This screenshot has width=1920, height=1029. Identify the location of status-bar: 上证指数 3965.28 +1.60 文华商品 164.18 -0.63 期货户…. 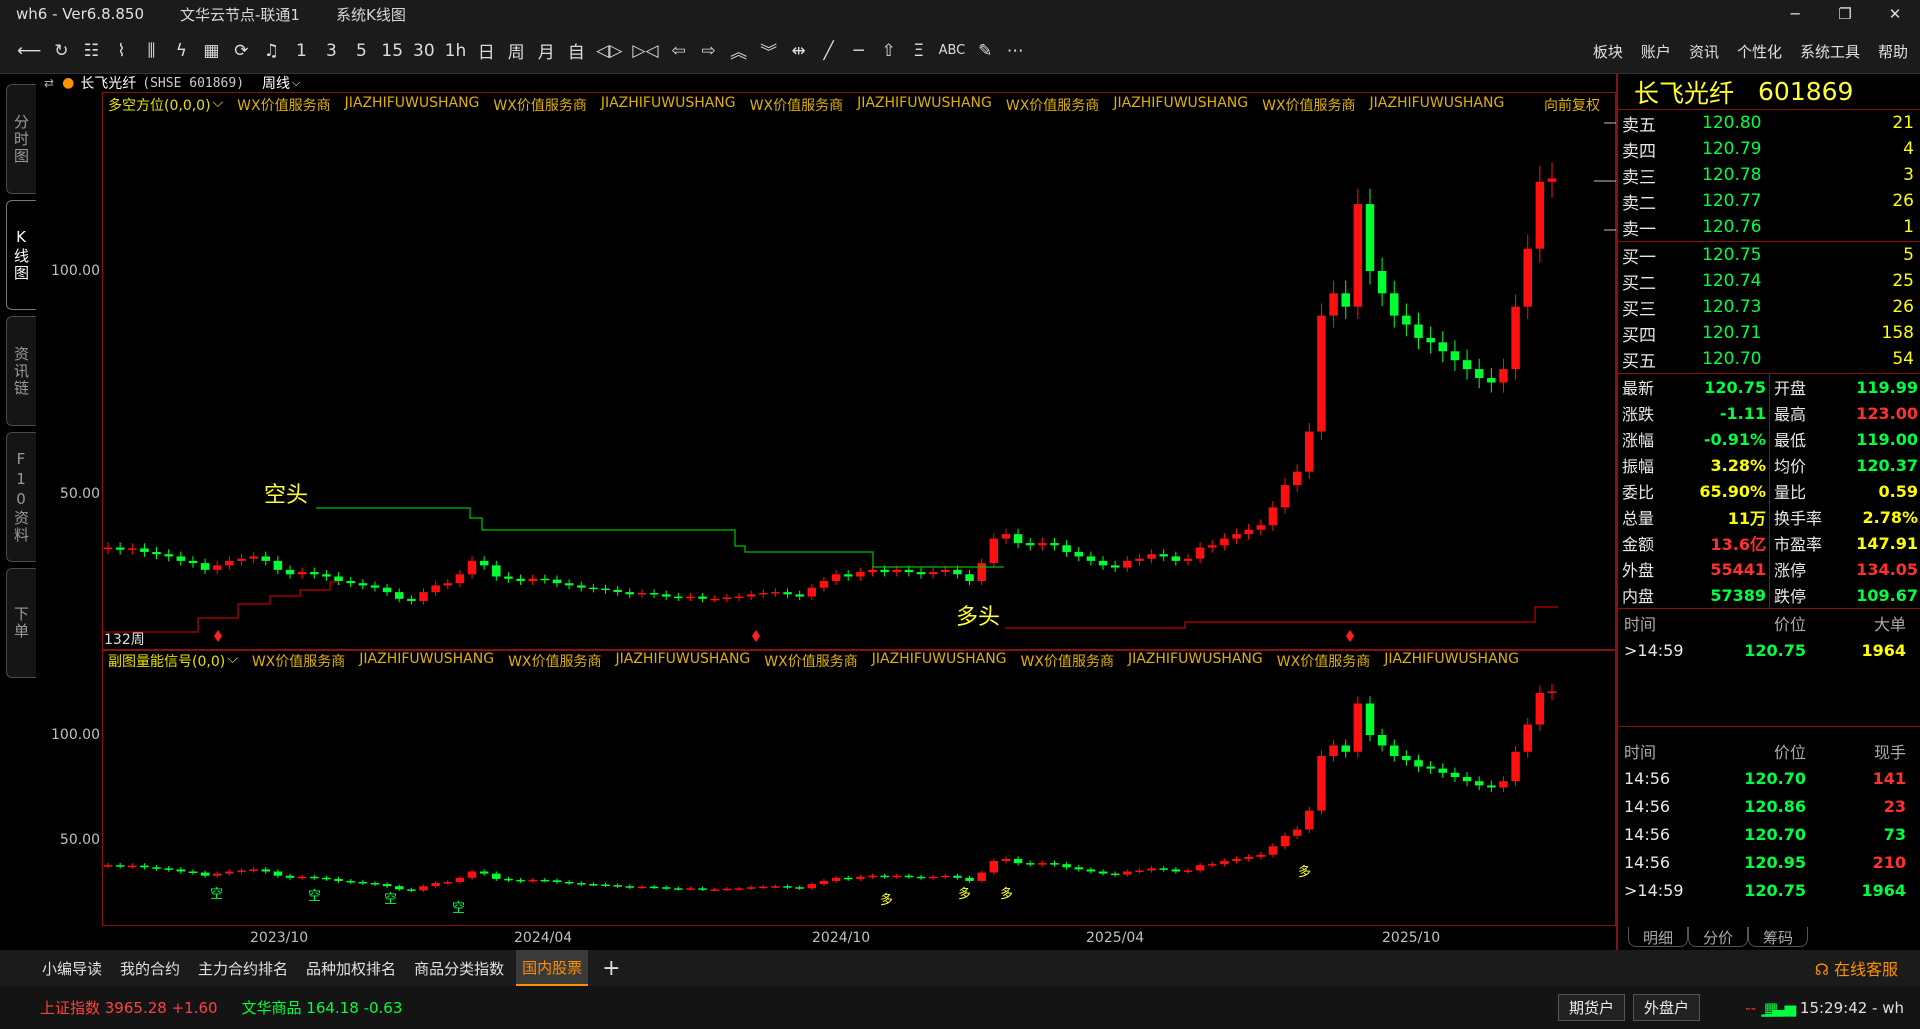
(960, 1007).